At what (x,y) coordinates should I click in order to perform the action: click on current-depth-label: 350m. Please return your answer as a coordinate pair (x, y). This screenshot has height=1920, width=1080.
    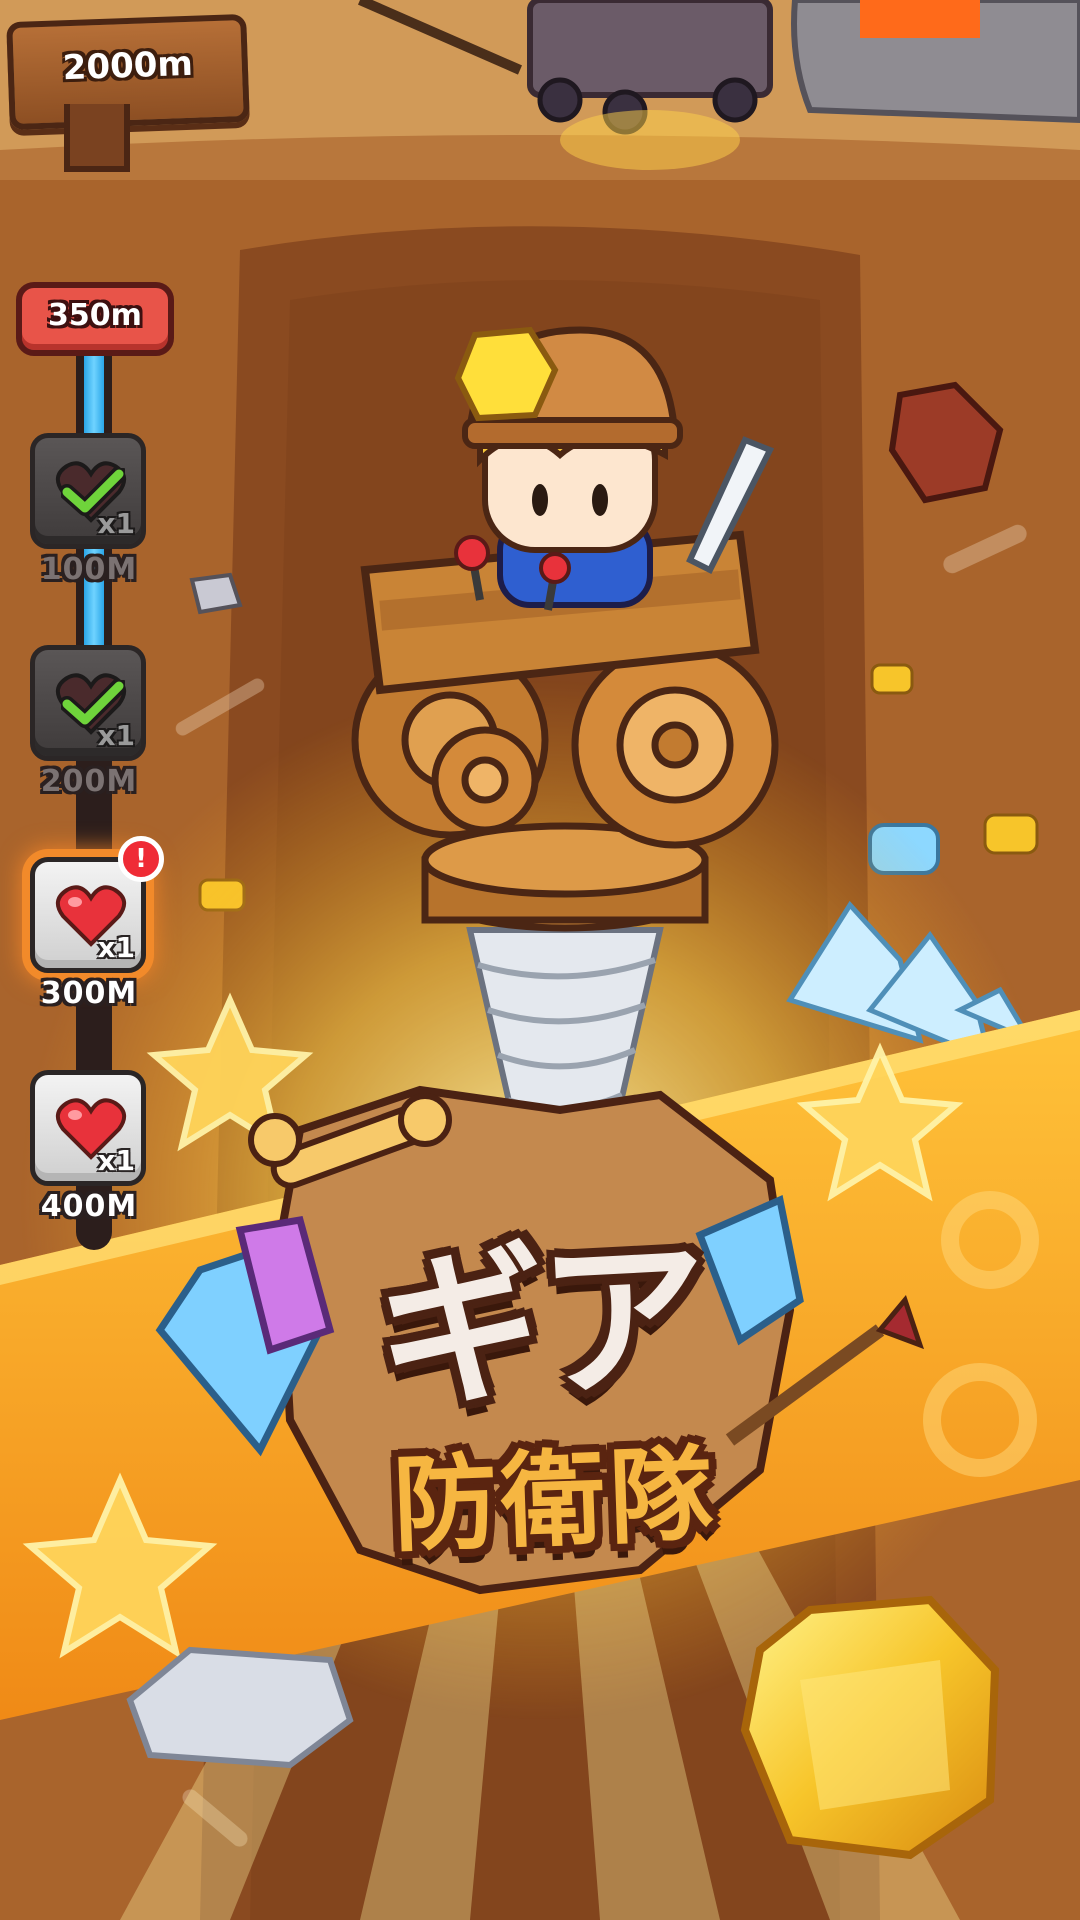
    Looking at the image, I should click on (95, 315).